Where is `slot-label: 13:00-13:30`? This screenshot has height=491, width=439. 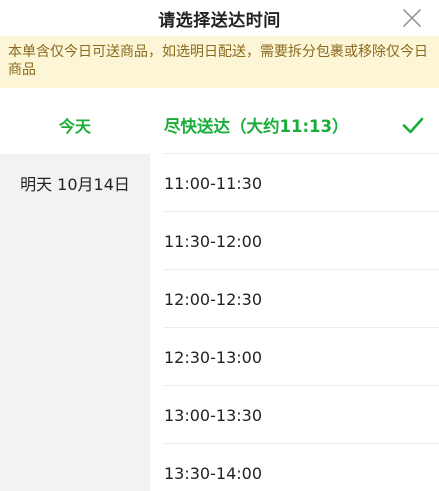 slot-label: 13:00-13:30 is located at coordinates (213, 415).